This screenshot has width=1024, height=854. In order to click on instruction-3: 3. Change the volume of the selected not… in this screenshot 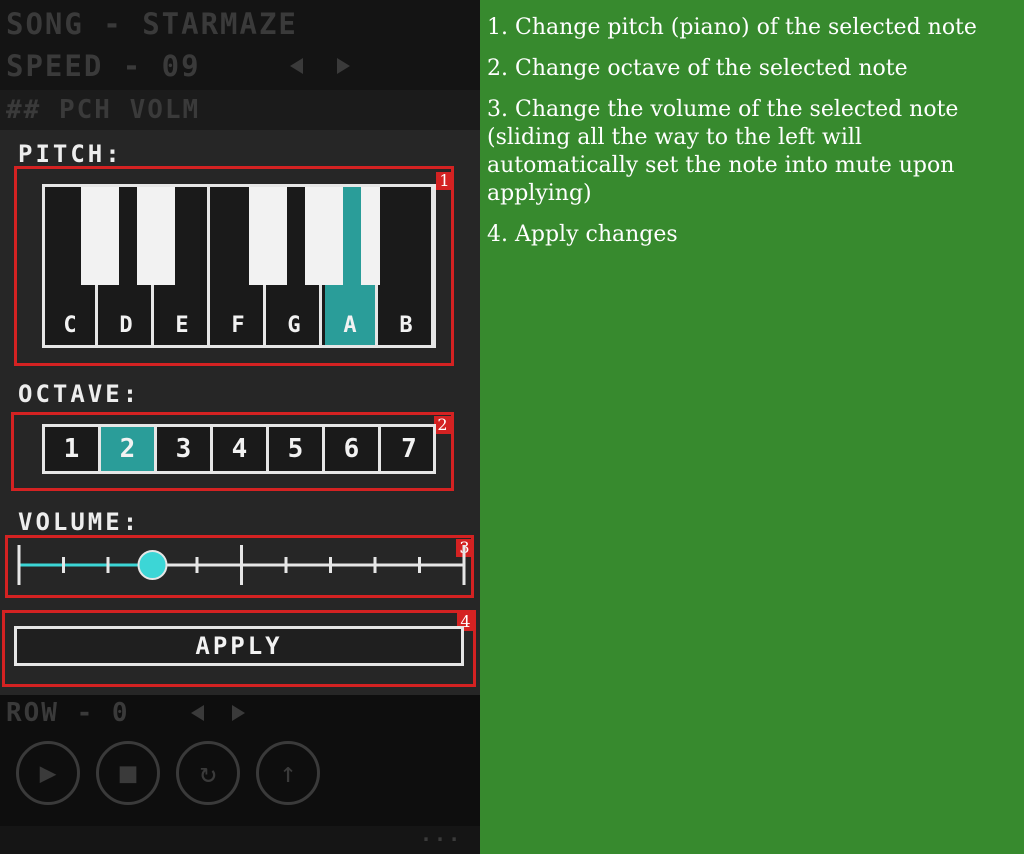, I will do `click(723, 151)`.